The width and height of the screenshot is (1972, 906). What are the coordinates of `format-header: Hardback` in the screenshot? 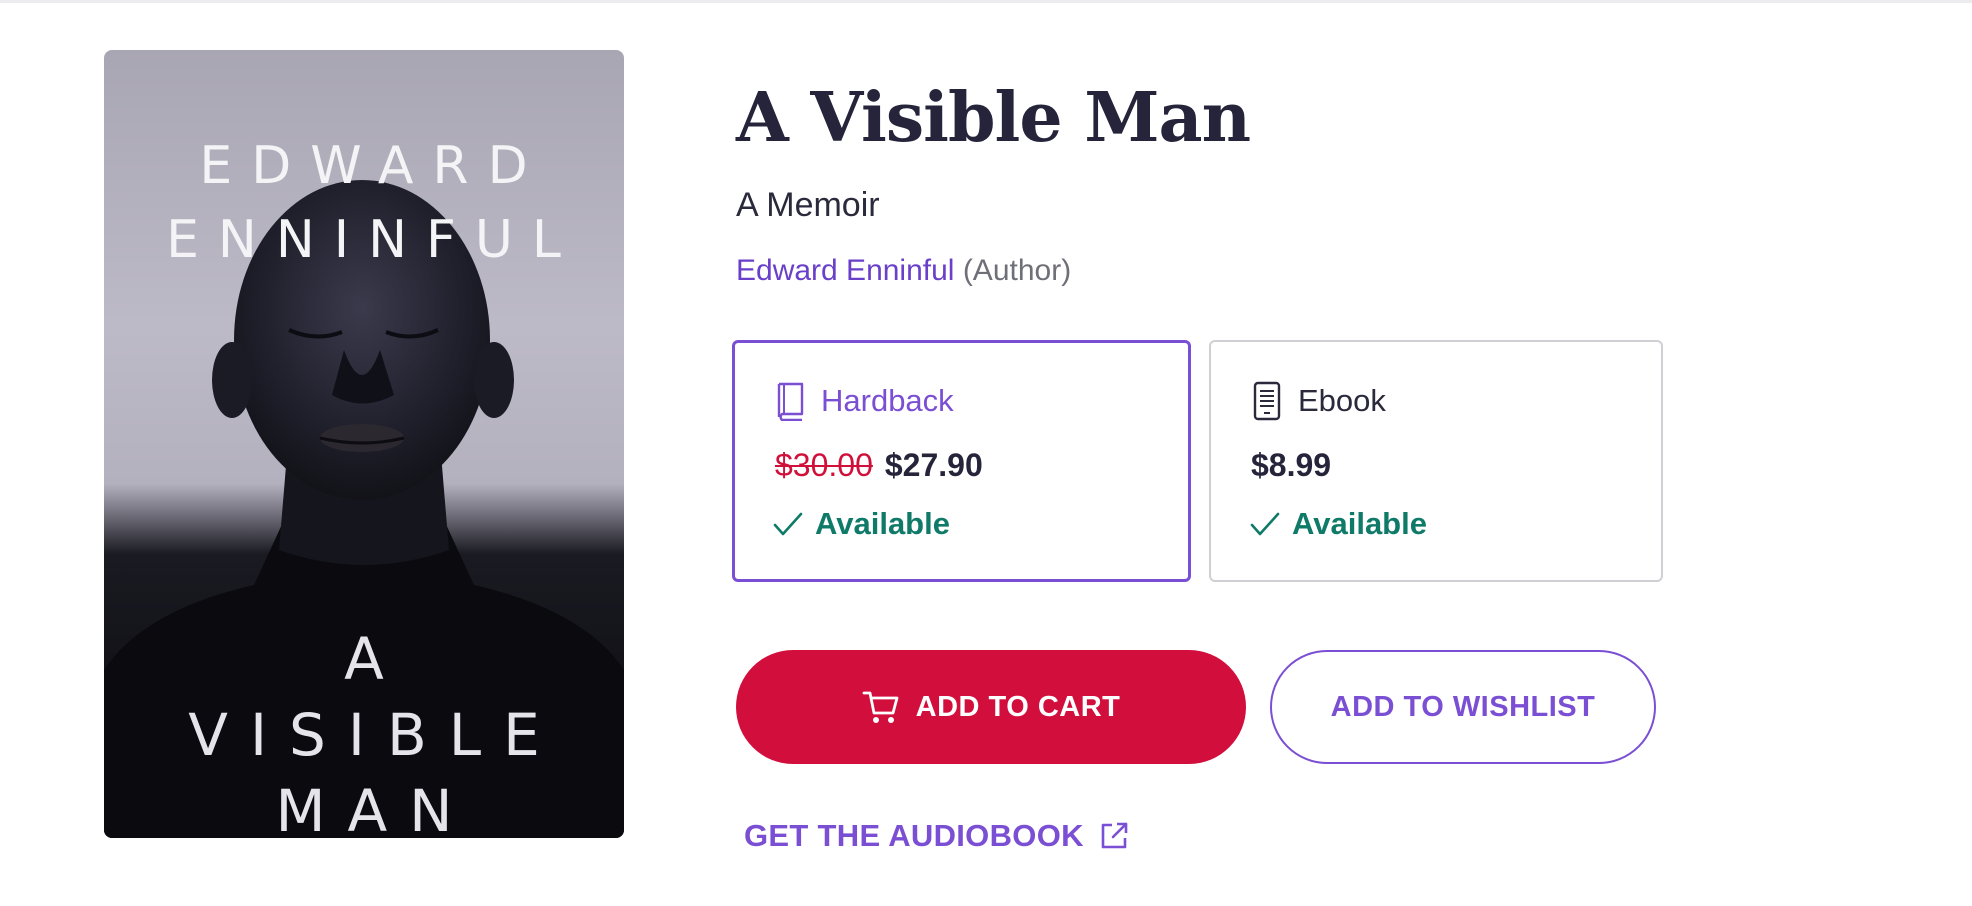 It's located at (863, 401).